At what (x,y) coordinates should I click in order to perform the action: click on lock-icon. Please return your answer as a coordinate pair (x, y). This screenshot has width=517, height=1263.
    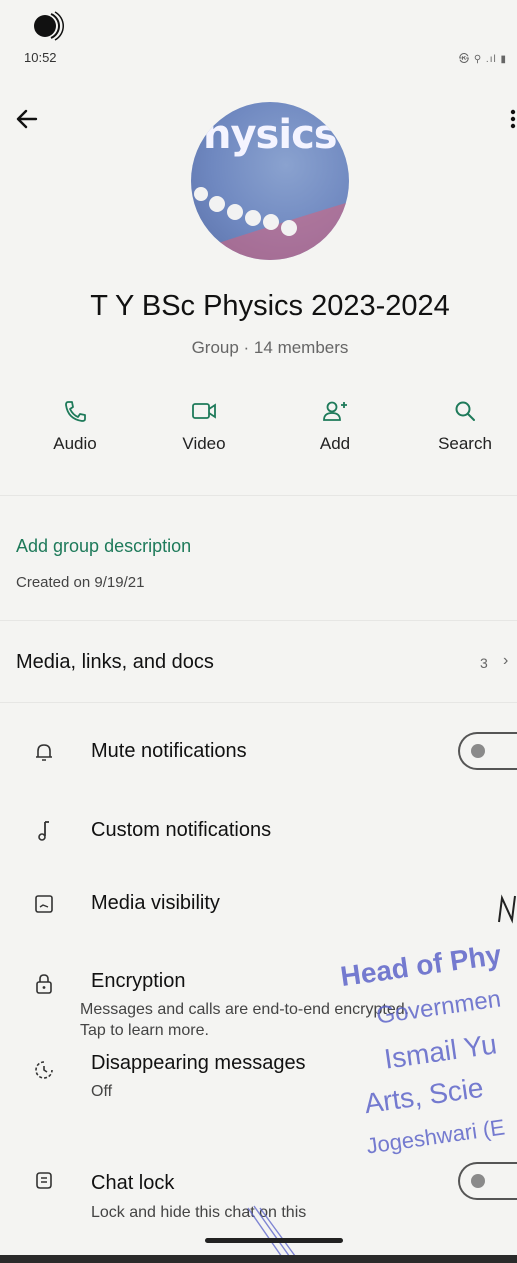
    Looking at the image, I should click on (44, 984).